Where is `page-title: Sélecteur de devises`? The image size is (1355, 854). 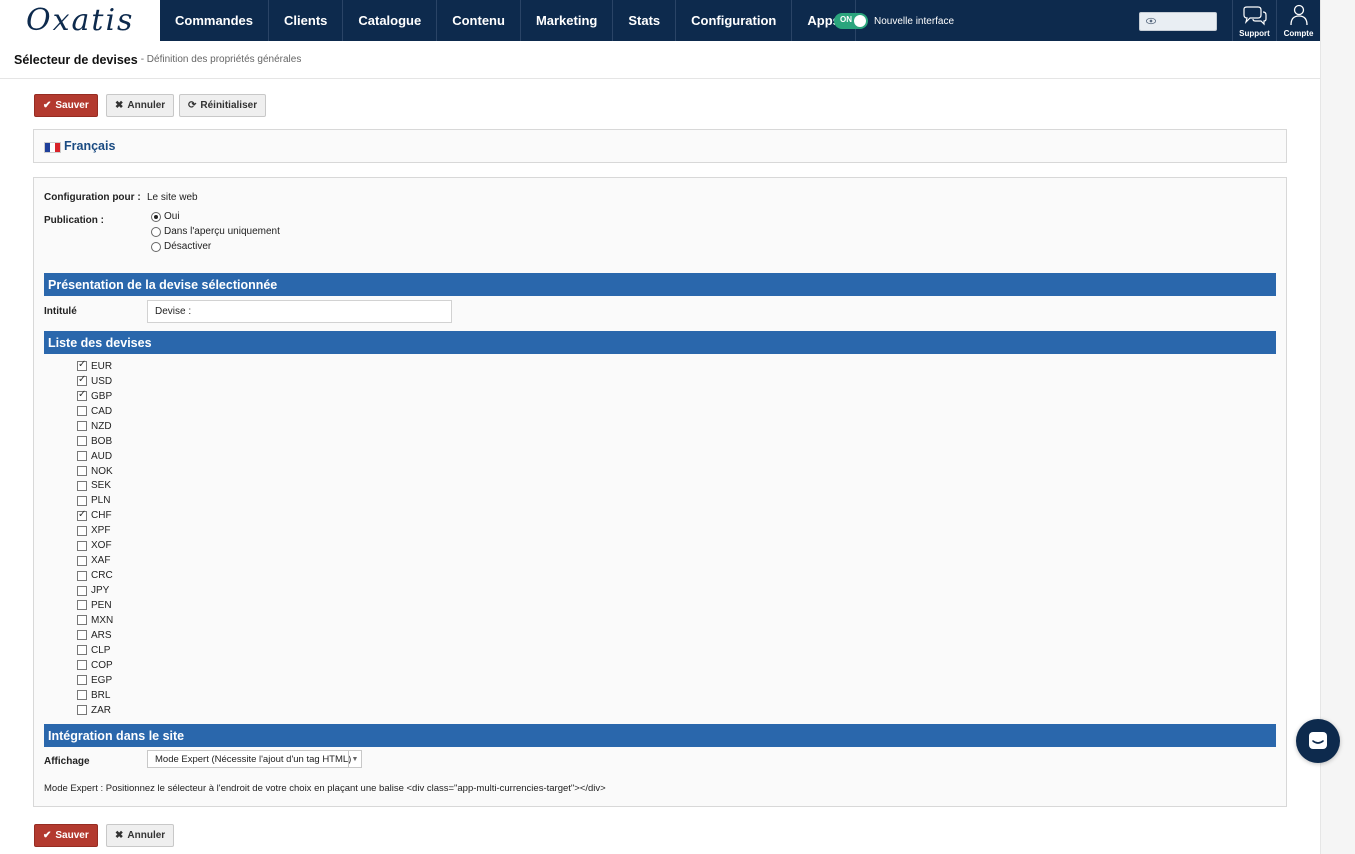
page-title: Sélecteur de devises is located at coordinates (76, 59).